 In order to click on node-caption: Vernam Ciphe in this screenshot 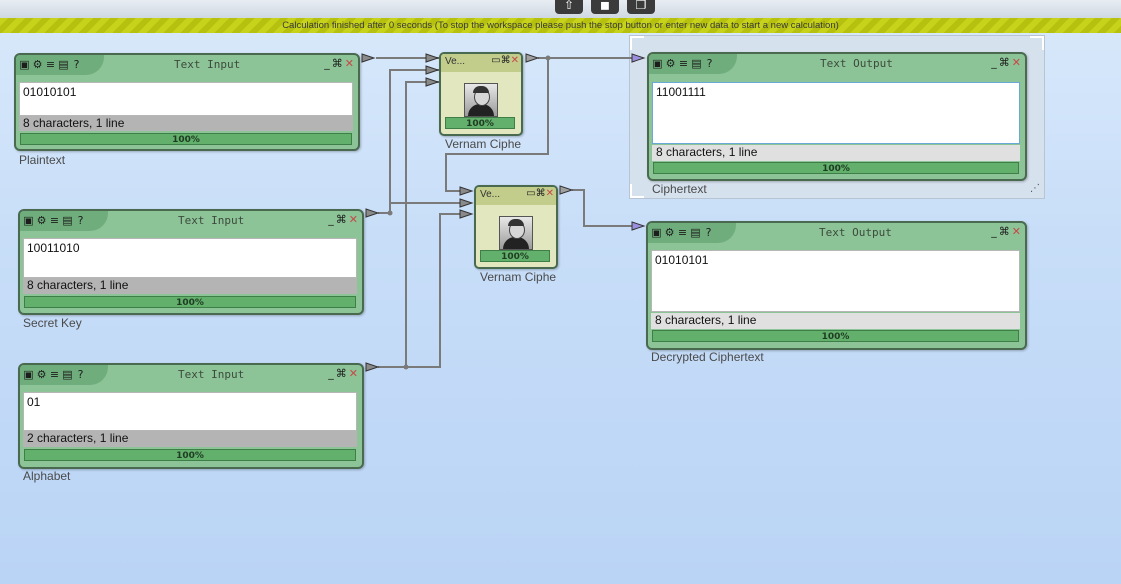, I will do `click(518, 277)`.